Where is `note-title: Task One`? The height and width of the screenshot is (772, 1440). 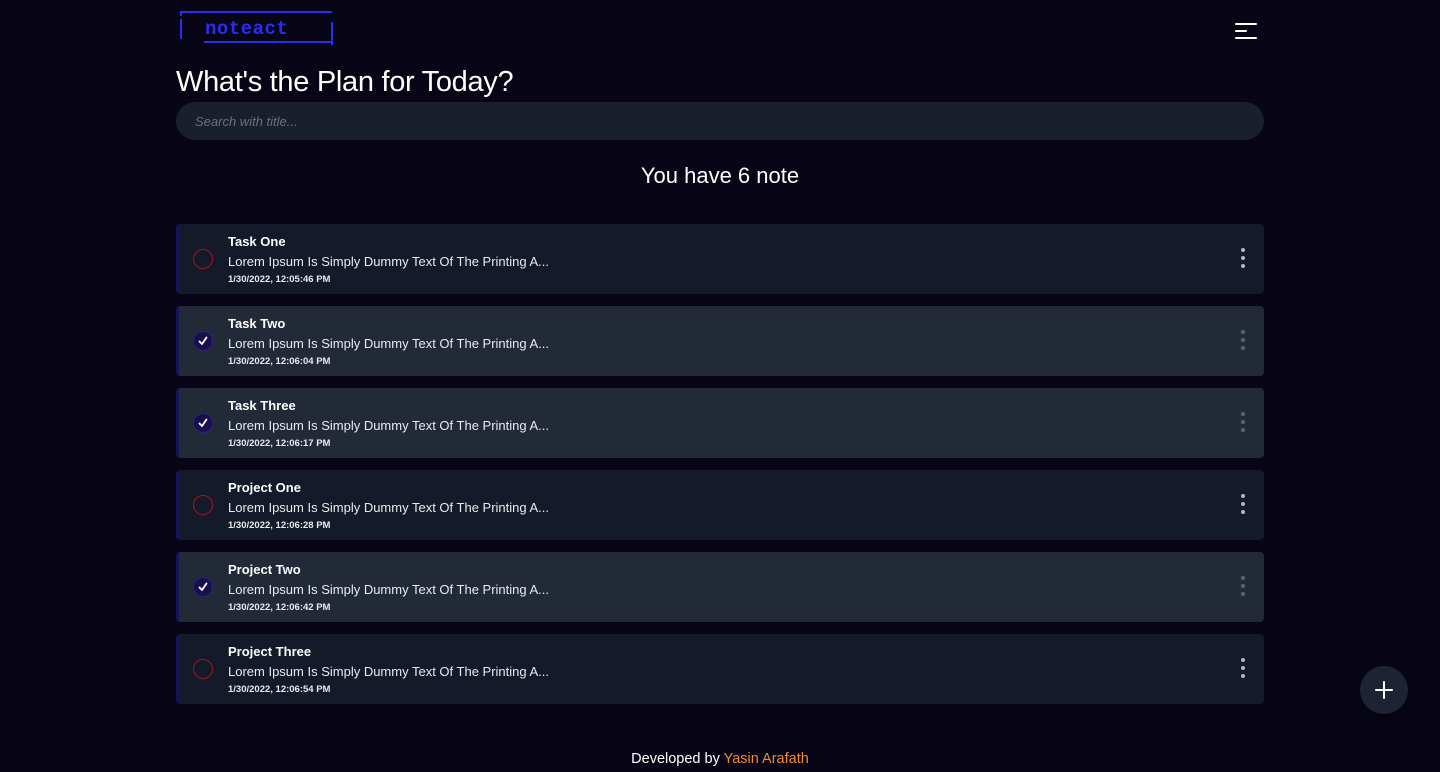 note-title: Task One is located at coordinates (257, 241).